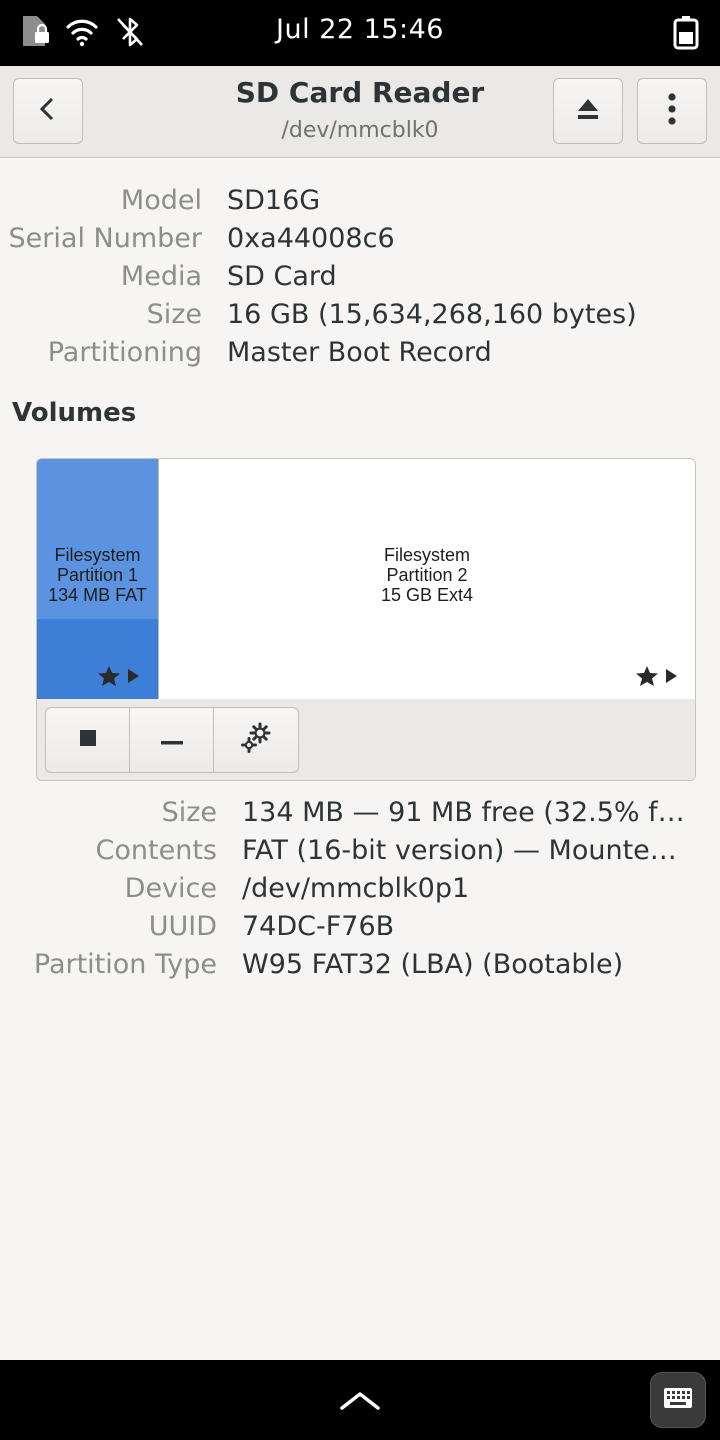 Image resolution: width=720 pixels, height=1440 pixels. Describe the element at coordinates (74, 413) in the screenshot. I see `volumes-heading: Volumes` at that location.